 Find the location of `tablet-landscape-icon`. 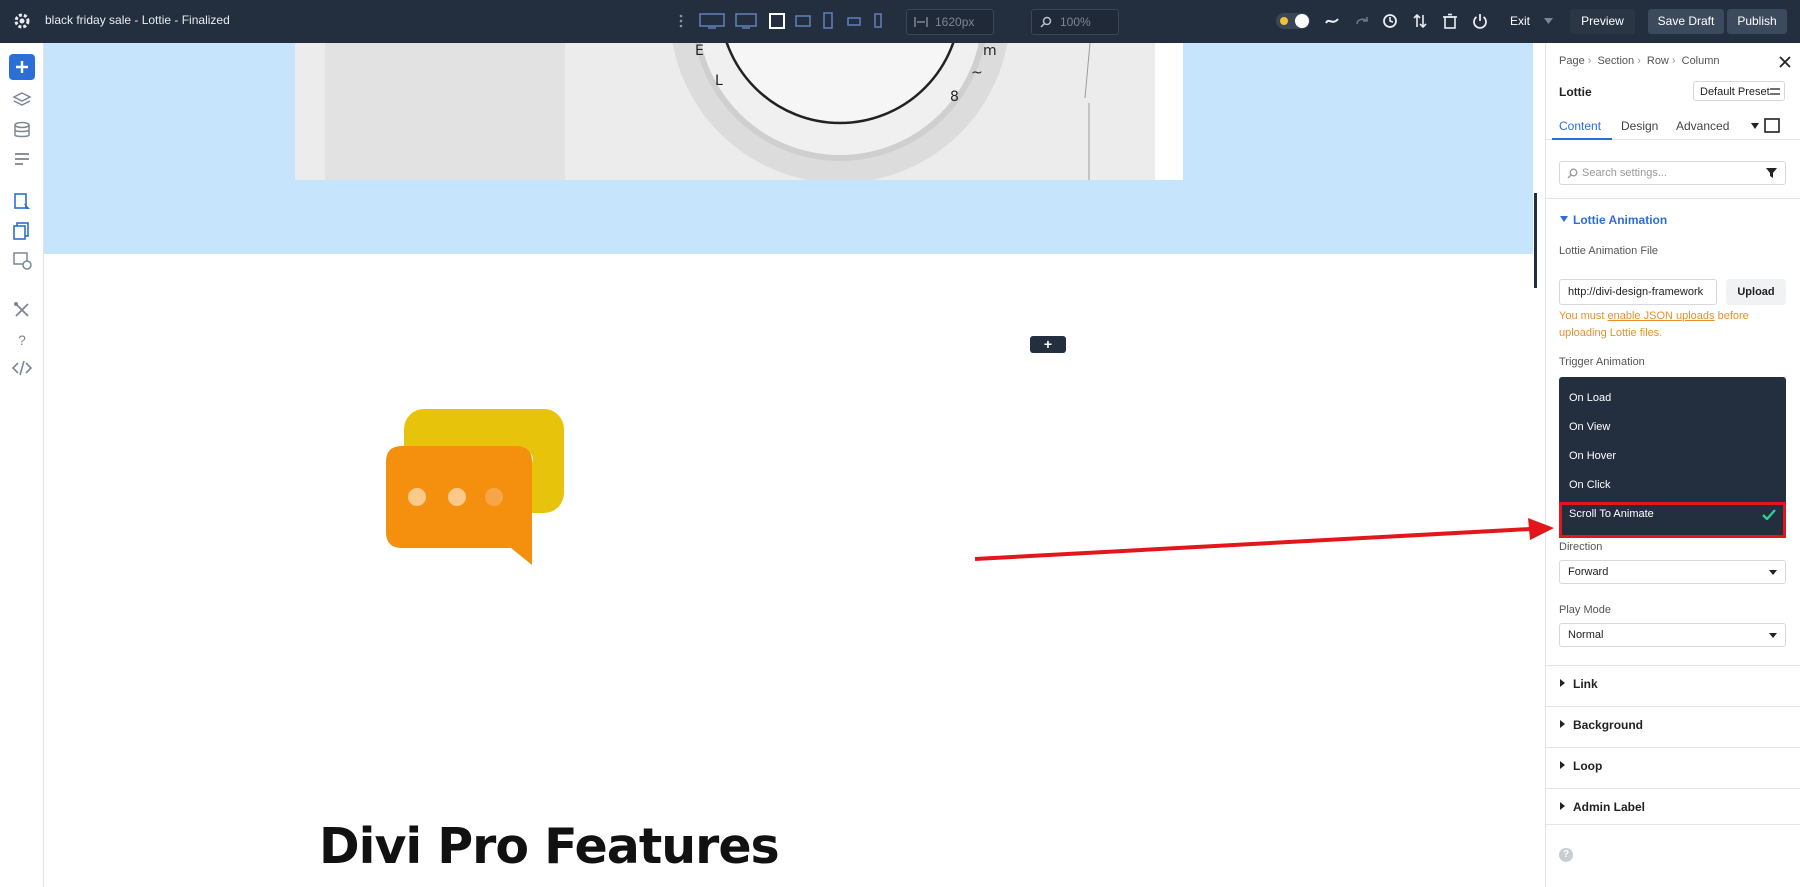

tablet-landscape-icon is located at coordinates (803, 21).